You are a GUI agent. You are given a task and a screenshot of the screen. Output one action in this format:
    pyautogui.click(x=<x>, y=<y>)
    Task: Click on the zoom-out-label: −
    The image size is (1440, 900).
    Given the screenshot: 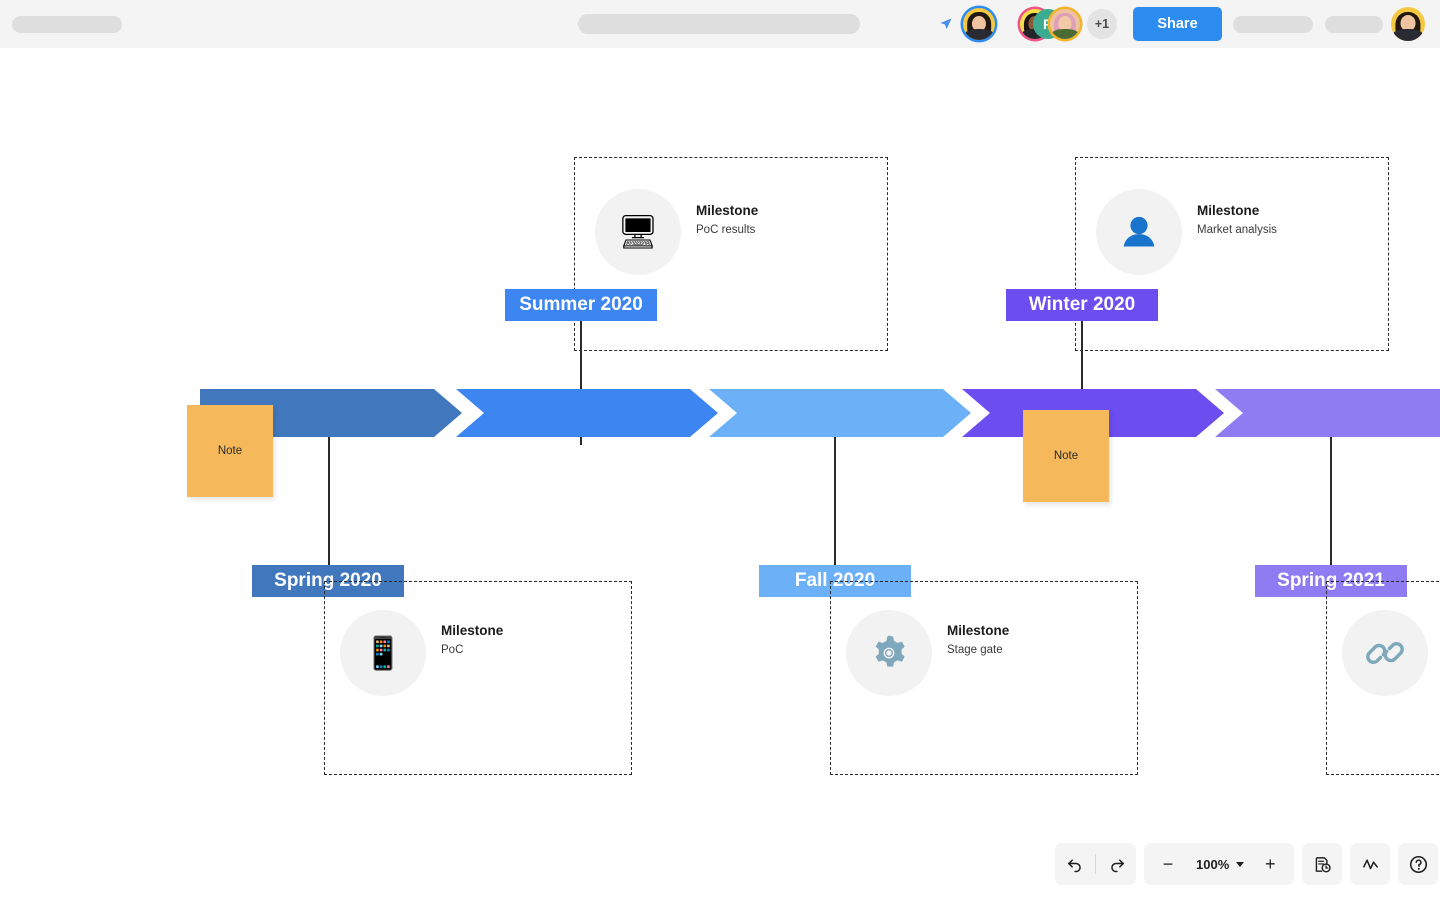 What is the action you would take?
    pyautogui.click(x=1168, y=863)
    